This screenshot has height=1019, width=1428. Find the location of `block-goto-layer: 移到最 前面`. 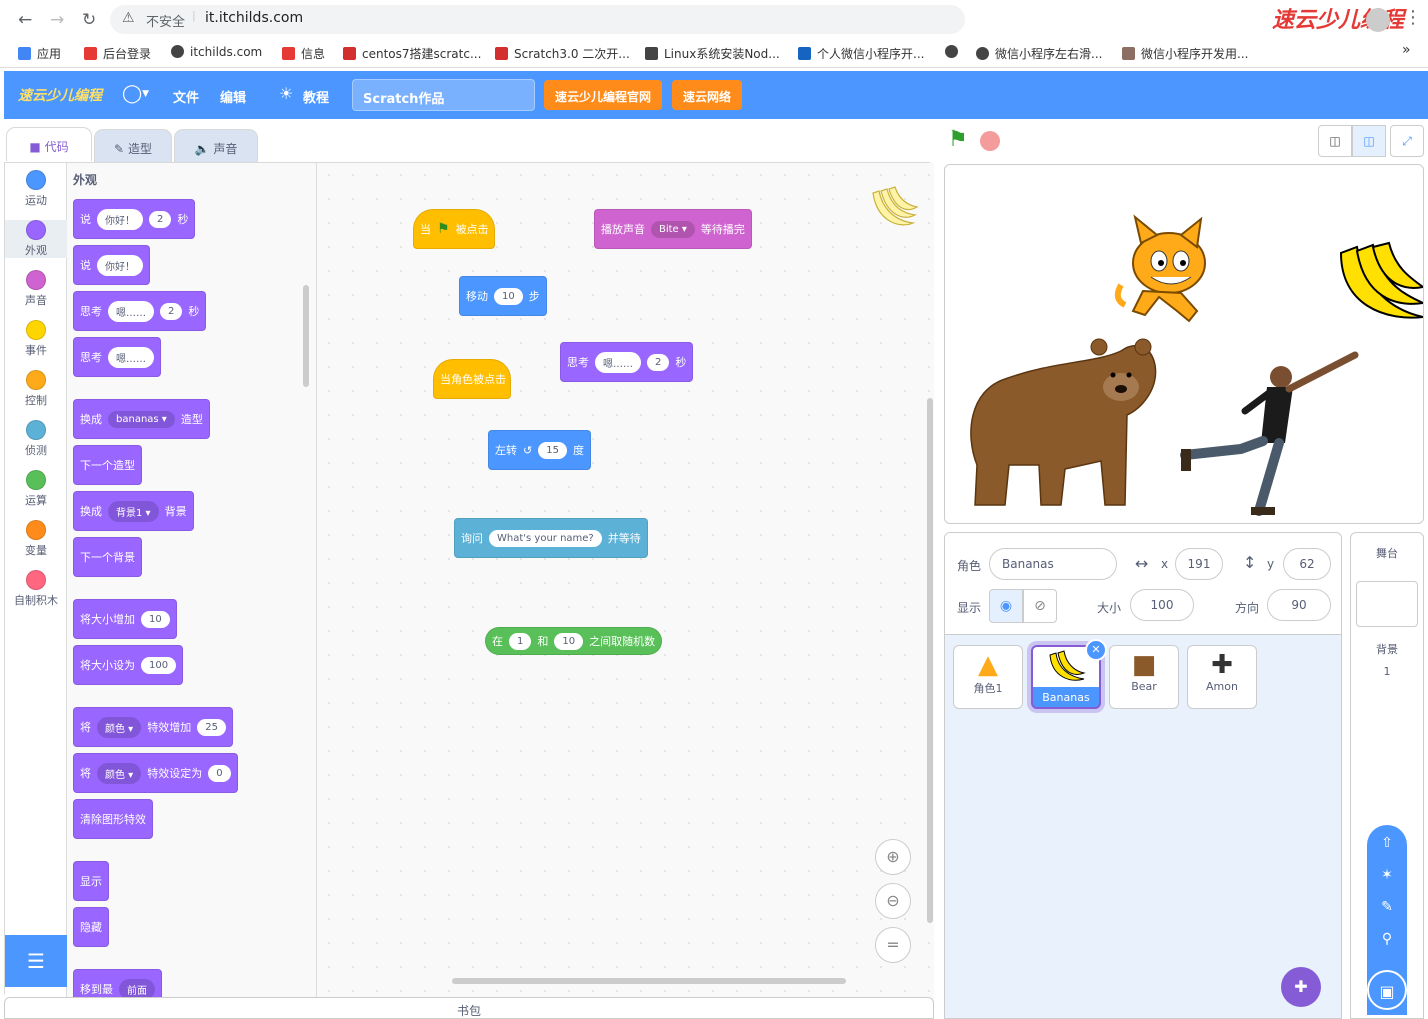

block-goto-layer: 移到最 前面 is located at coordinates (117, 984).